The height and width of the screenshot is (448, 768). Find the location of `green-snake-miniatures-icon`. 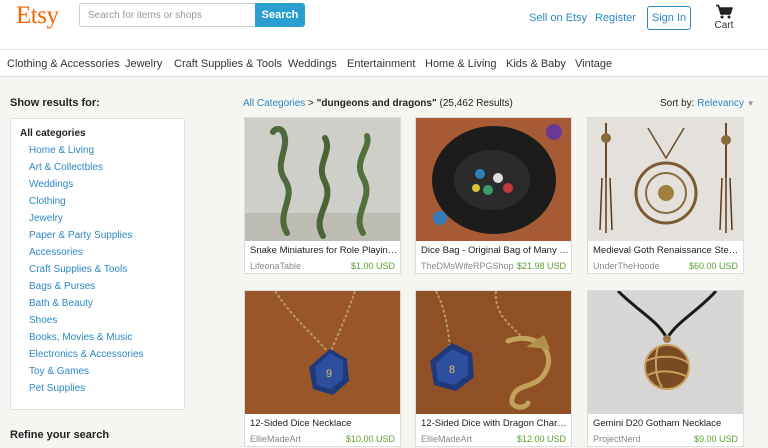

green-snake-miniatures-icon is located at coordinates (322, 179).